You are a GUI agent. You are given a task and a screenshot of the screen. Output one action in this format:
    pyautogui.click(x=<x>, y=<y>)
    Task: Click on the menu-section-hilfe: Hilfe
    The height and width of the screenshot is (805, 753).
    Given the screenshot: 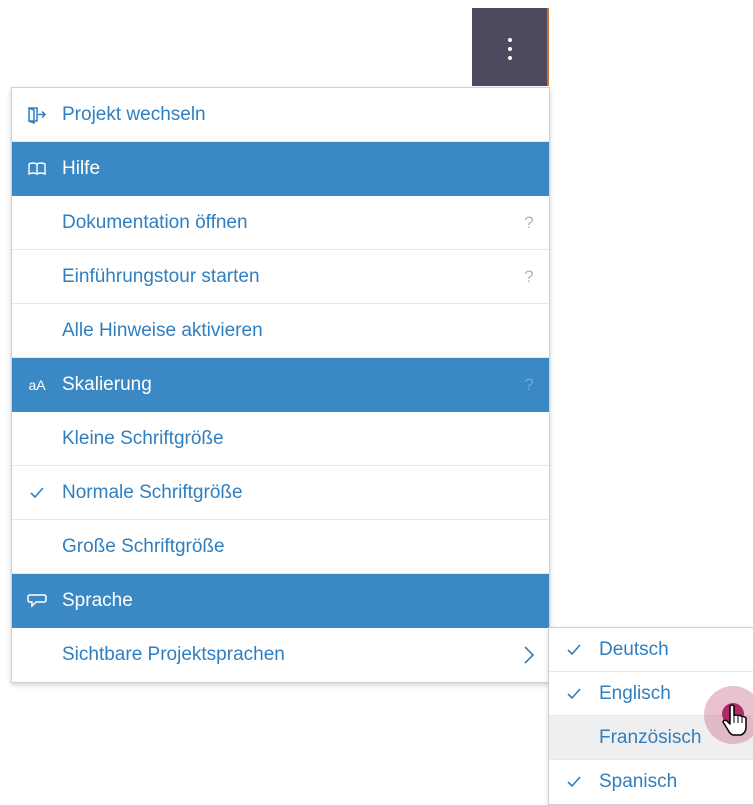 What is the action you would take?
    pyautogui.click(x=280, y=169)
    